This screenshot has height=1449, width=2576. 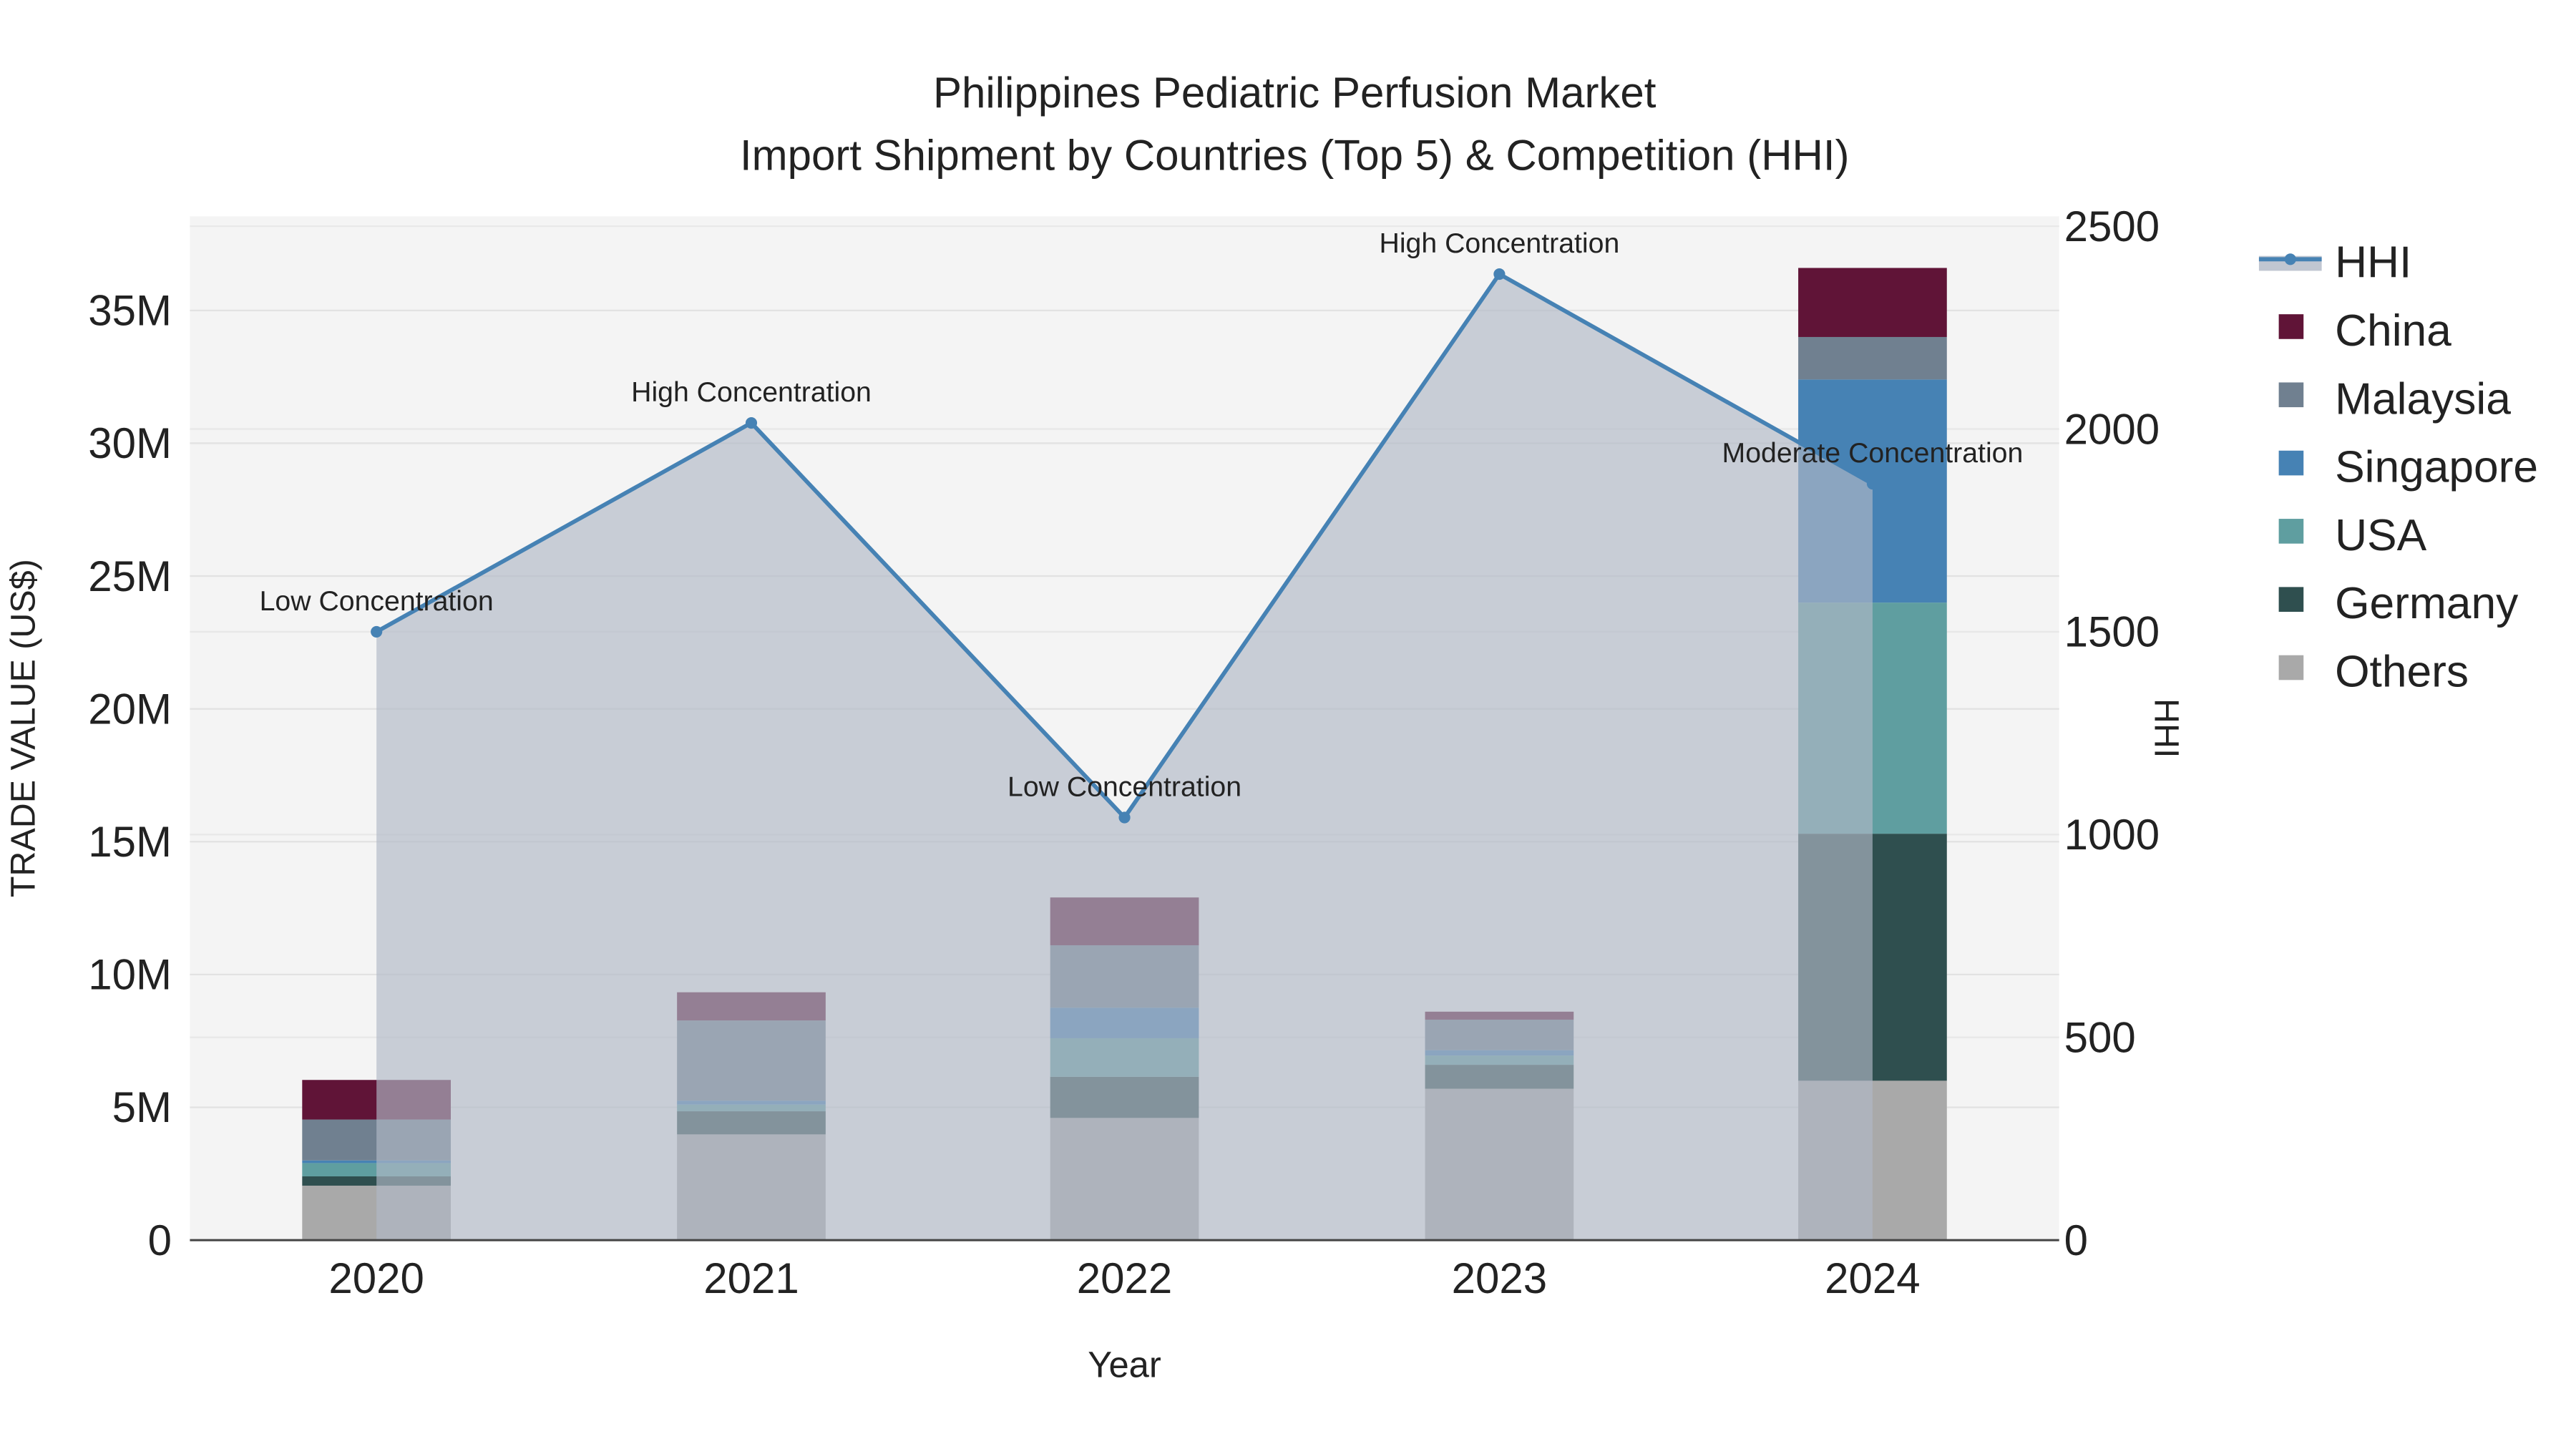 What do you see at coordinates (2291, 463) in the screenshot?
I see `legend-swatch-singapore` at bounding box center [2291, 463].